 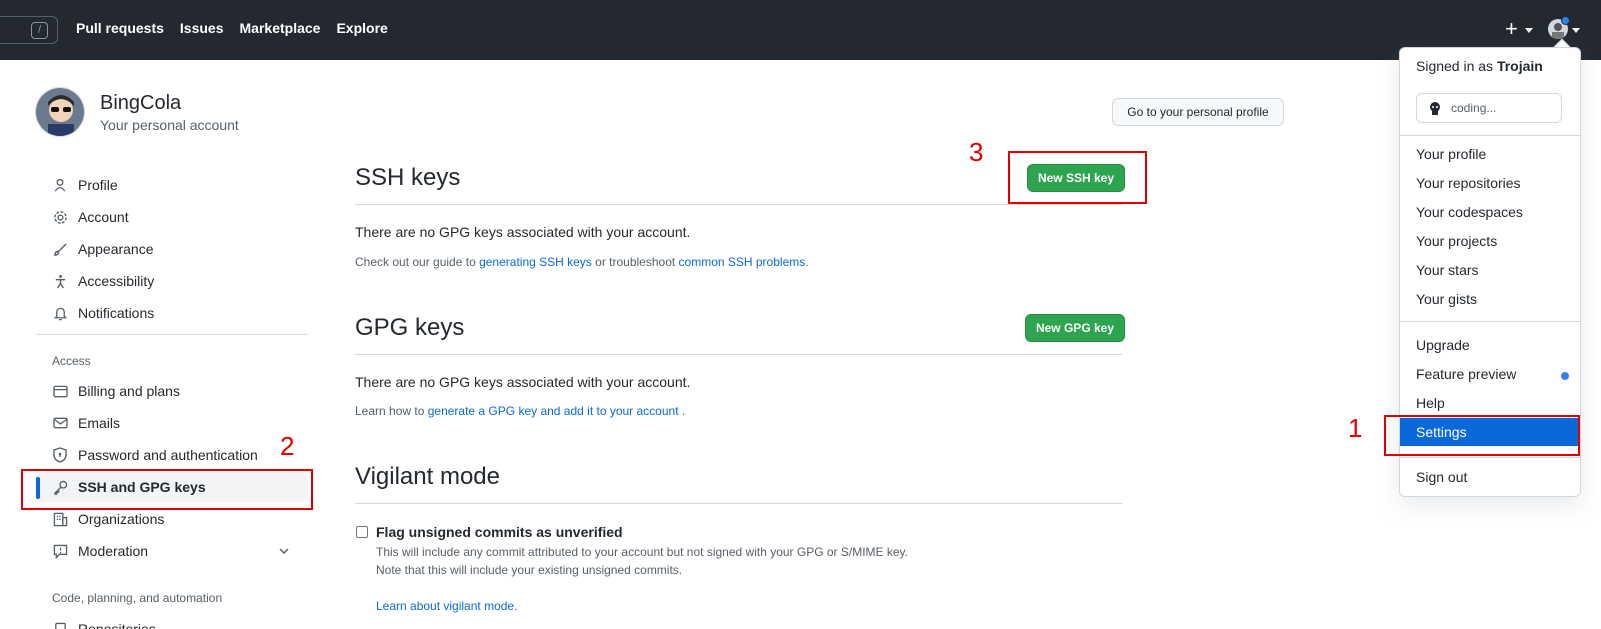 I want to click on sidebar-item-accessibility: Accessibility, so click(x=172, y=281).